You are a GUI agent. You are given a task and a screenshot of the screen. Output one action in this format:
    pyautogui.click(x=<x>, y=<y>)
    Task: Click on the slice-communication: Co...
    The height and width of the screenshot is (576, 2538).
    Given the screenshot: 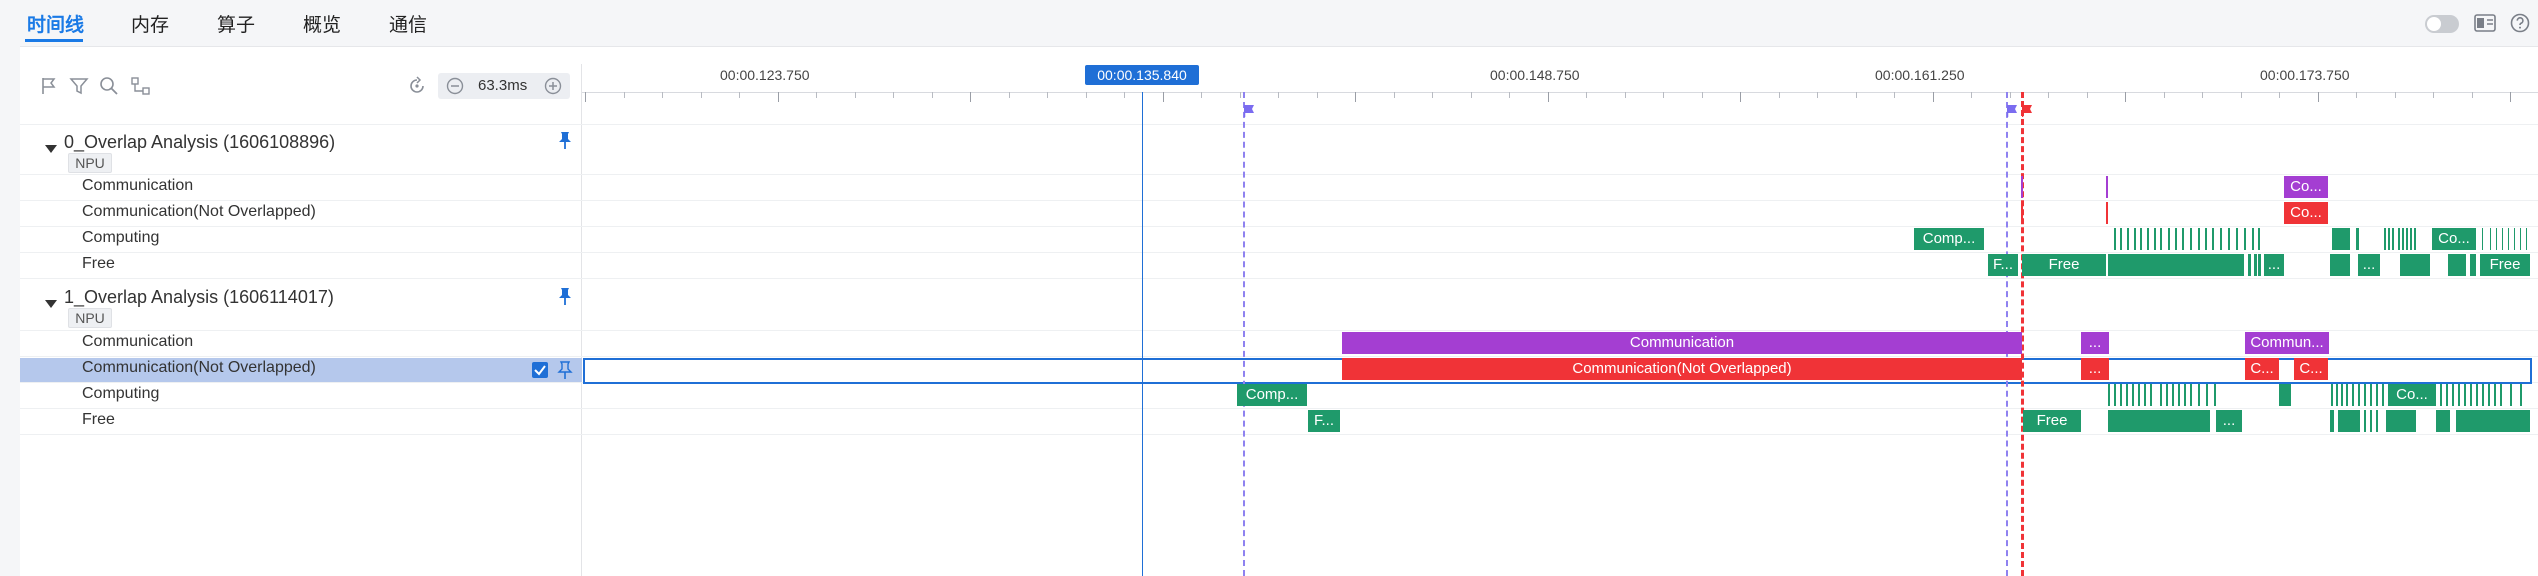 What is the action you would take?
    pyautogui.click(x=2306, y=187)
    